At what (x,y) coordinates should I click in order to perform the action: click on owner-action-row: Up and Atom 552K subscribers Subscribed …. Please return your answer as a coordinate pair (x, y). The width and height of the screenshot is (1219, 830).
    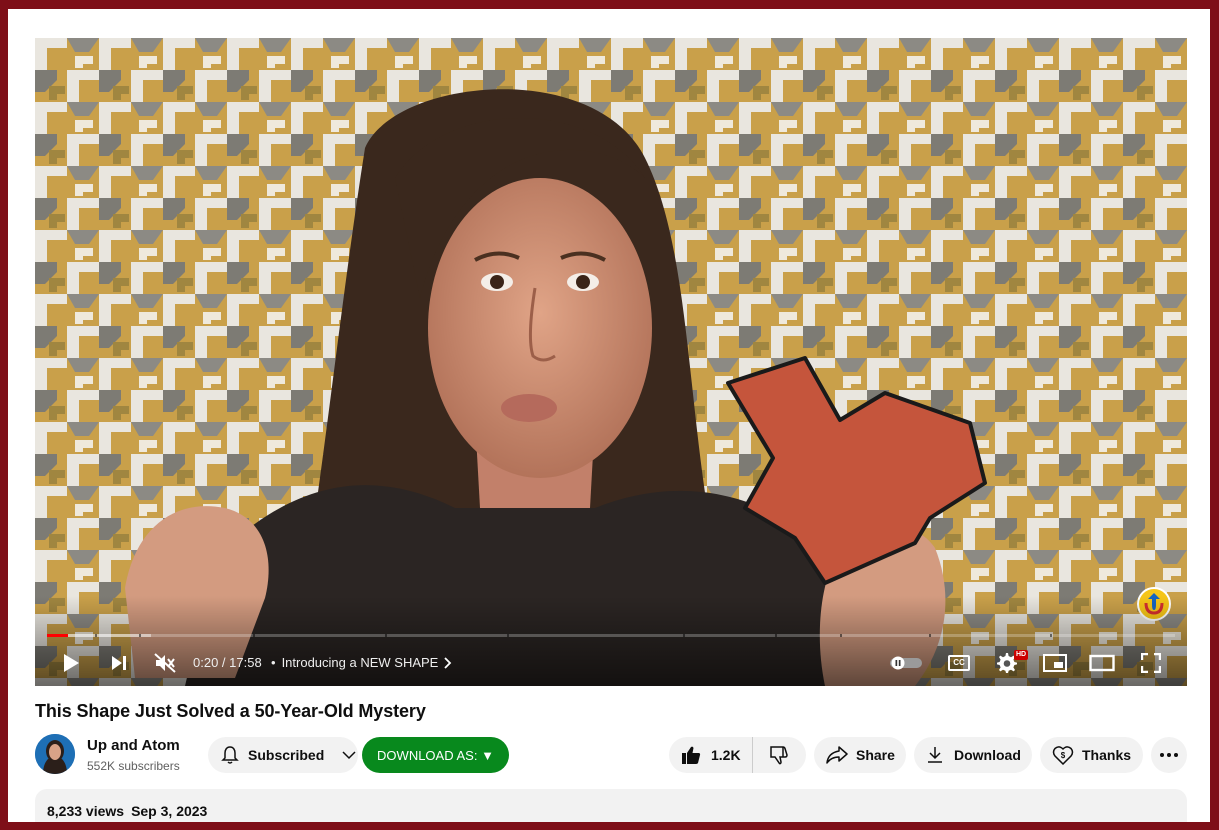
    Looking at the image, I should click on (611, 754).